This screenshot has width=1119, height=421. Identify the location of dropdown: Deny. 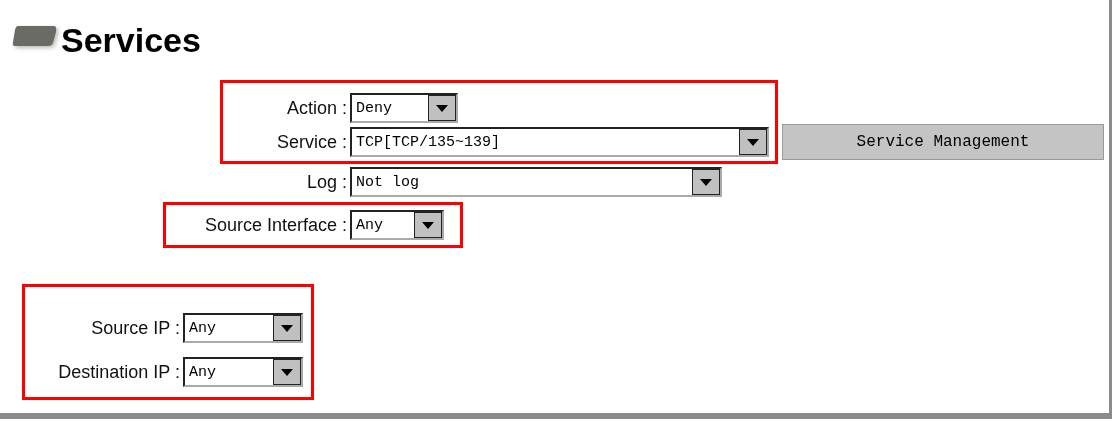
(404, 108).